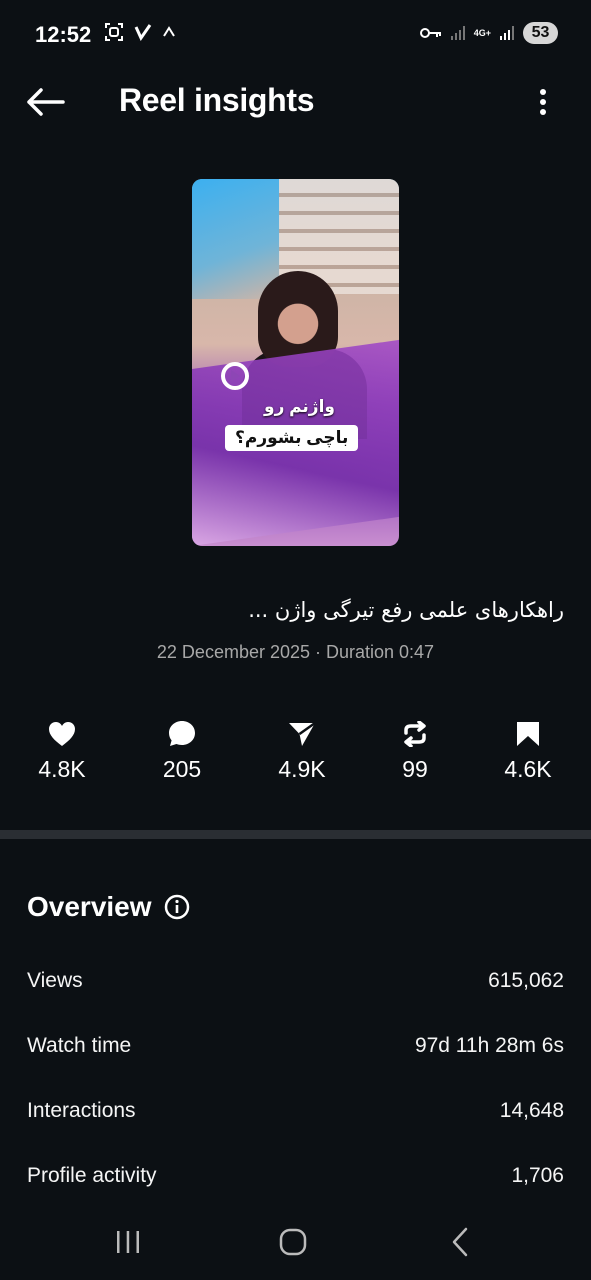 This screenshot has height=1280, width=591. I want to click on saves-stat: 4.6K, so click(528, 750).